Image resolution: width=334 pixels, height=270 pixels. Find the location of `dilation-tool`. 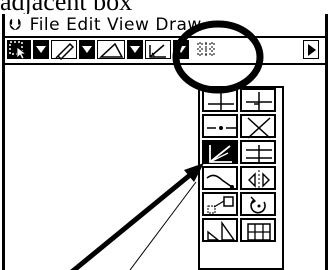

dilation-tool is located at coordinates (220, 230).